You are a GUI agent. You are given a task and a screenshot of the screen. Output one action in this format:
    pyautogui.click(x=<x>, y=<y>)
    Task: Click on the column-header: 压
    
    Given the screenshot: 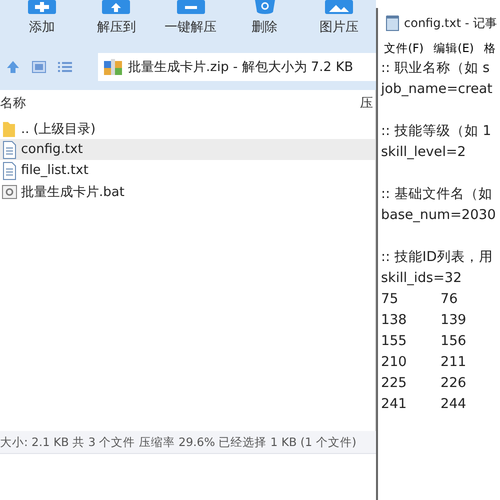 What is the action you would take?
    pyautogui.click(x=366, y=103)
    